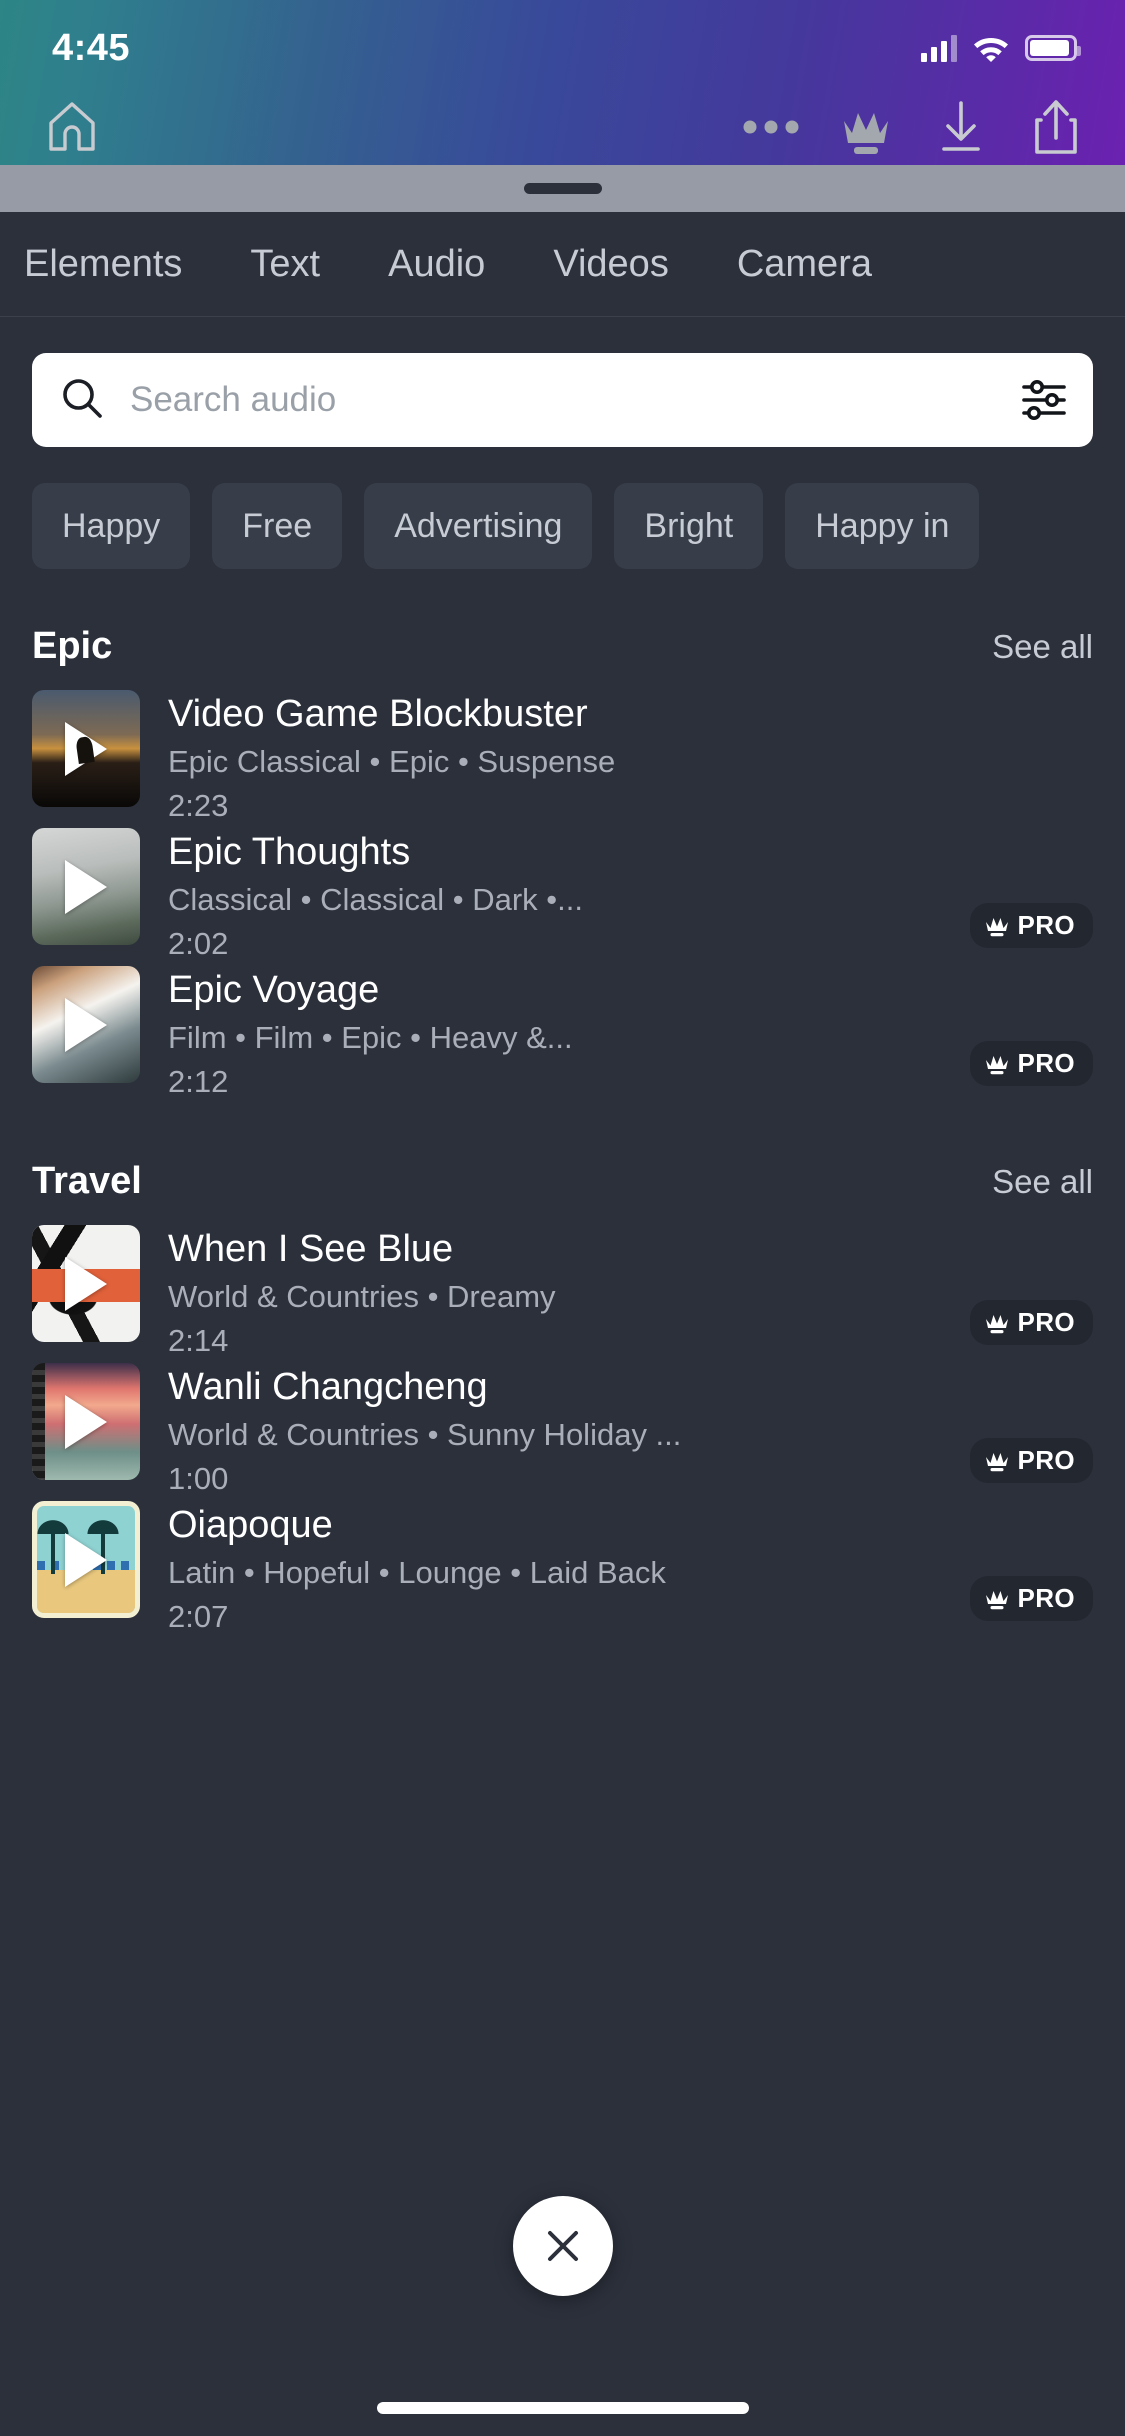 The image size is (1125, 2436). Describe the element at coordinates (198, 805) in the screenshot. I see `track-duration: 2:23` at that location.